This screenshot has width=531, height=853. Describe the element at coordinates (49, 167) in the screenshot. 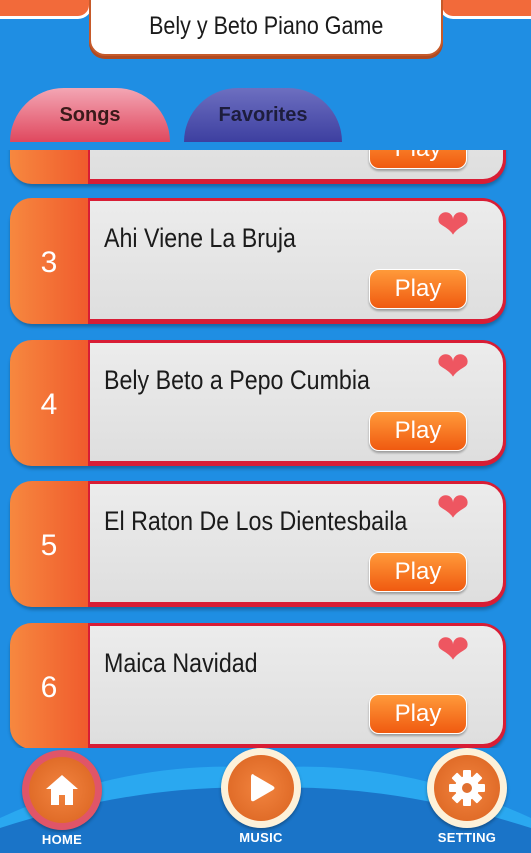

I see `song-number` at that location.